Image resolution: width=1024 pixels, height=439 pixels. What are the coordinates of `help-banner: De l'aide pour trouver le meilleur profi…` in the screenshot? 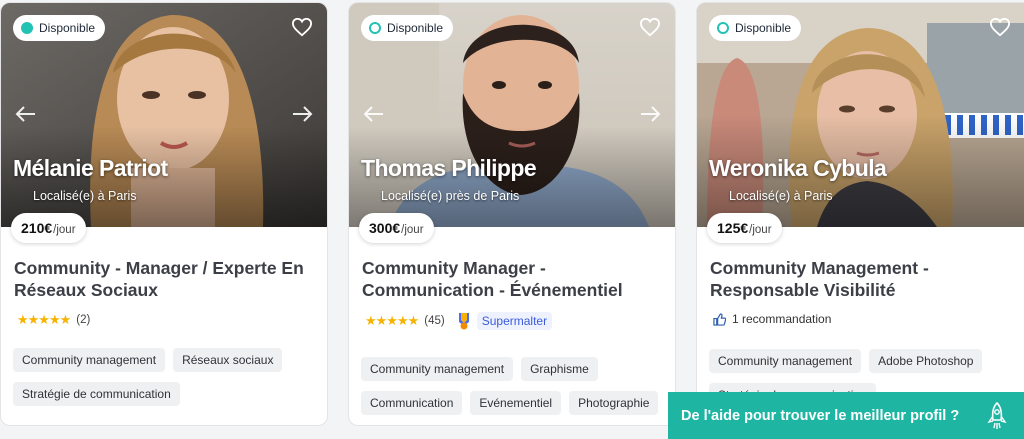 It's located at (846, 415).